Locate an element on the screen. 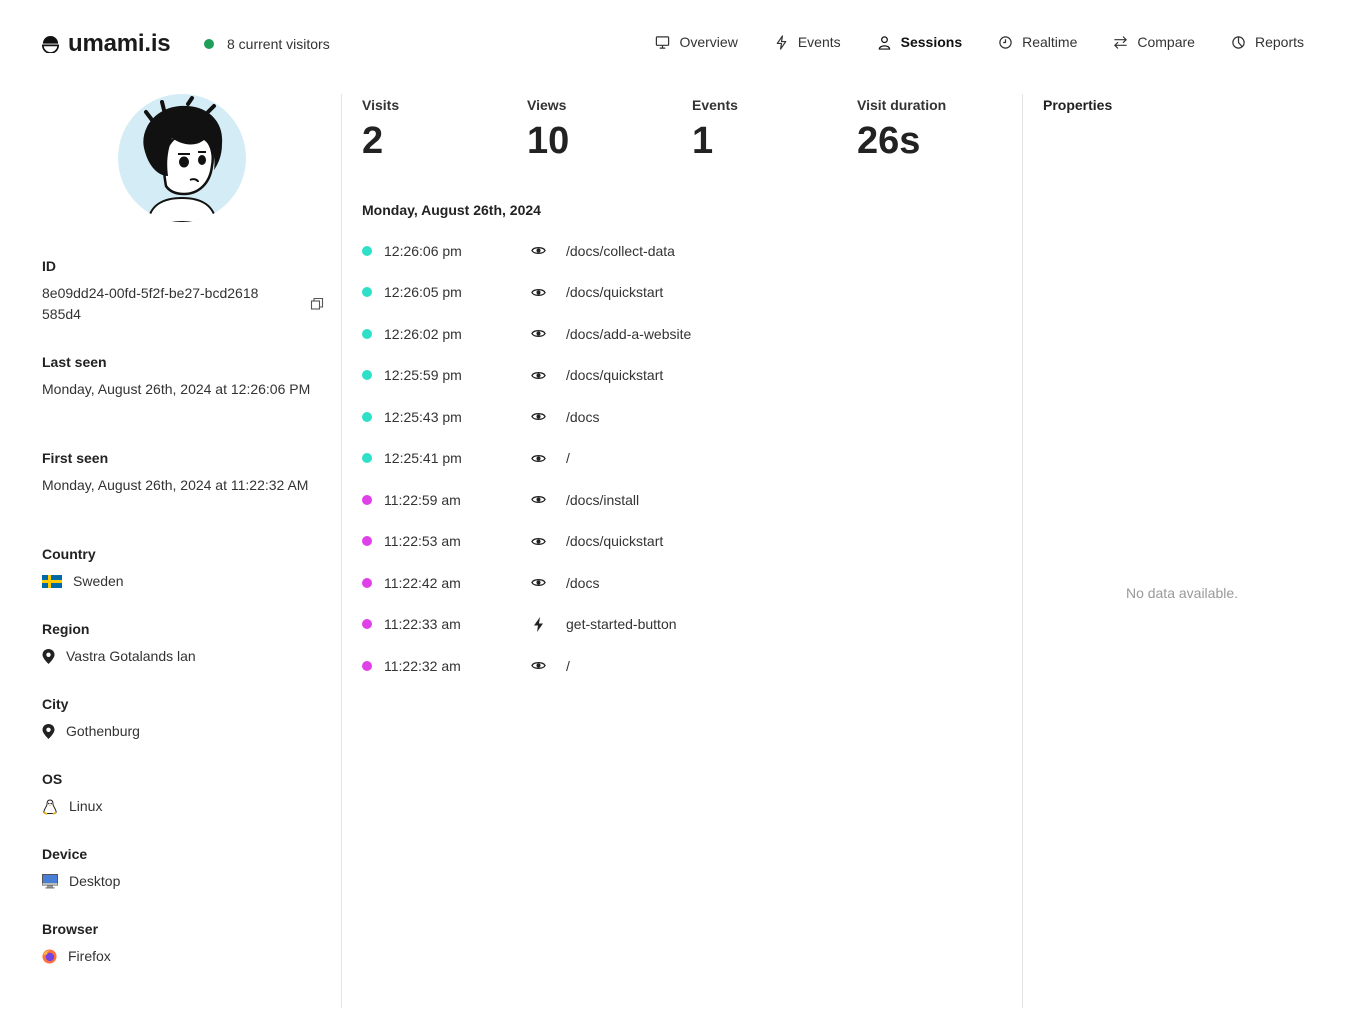  nav-overview-label: Overview is located at coordinates (708, 42).